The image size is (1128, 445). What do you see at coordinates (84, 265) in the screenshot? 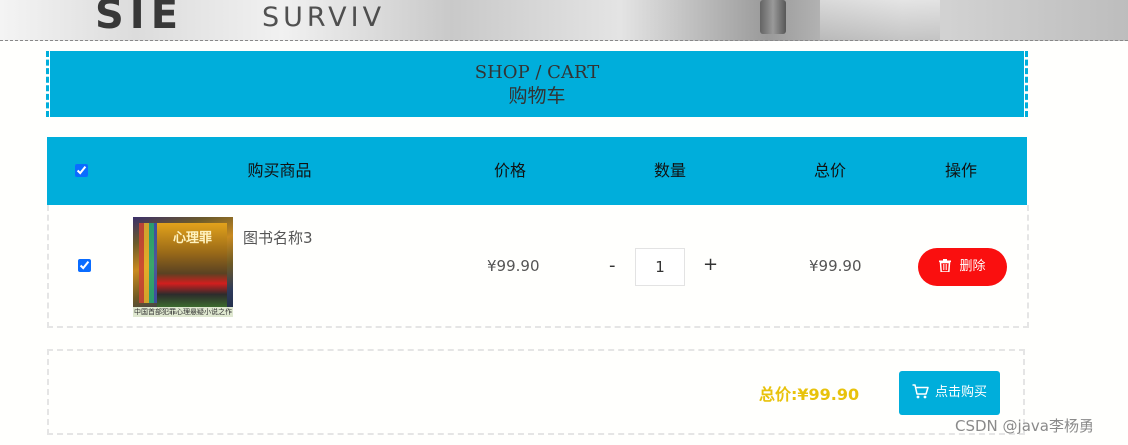
I see `item-select-checkbox` at bounding box center [84, 265].